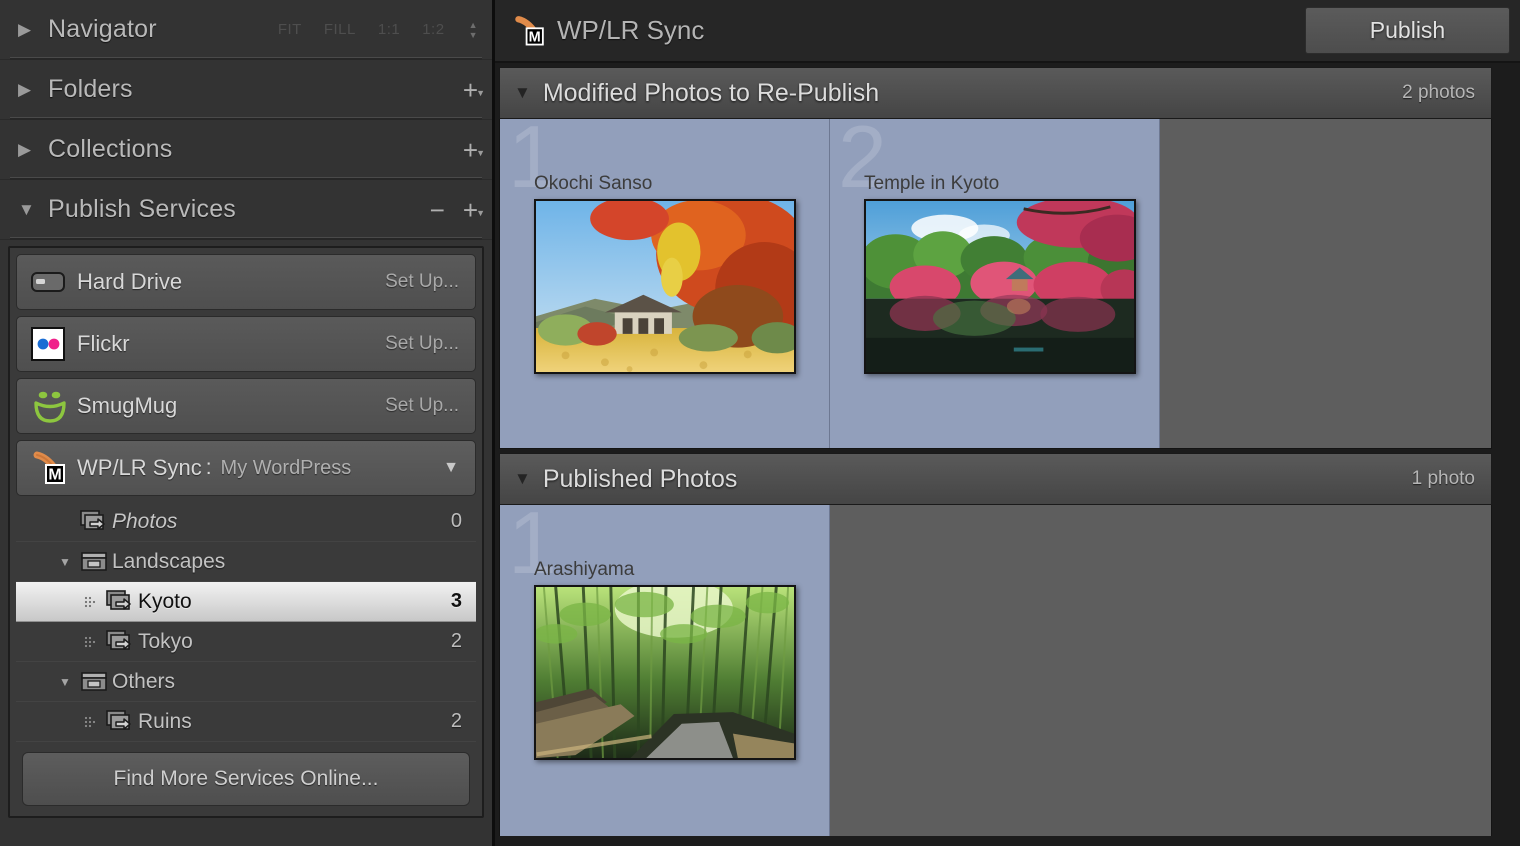 The height and width of the screenshot is (846, 1520). What do you see at coordinates (640, 478) in the screenshot?
I see `section-title: Published Photos` at bounding box center [640, 478].